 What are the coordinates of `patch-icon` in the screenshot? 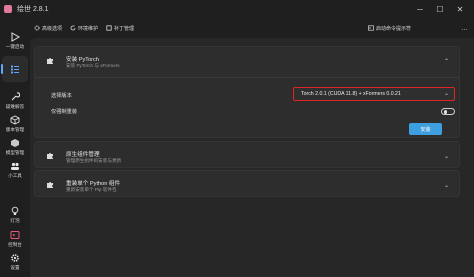 It's located at (109, 28).